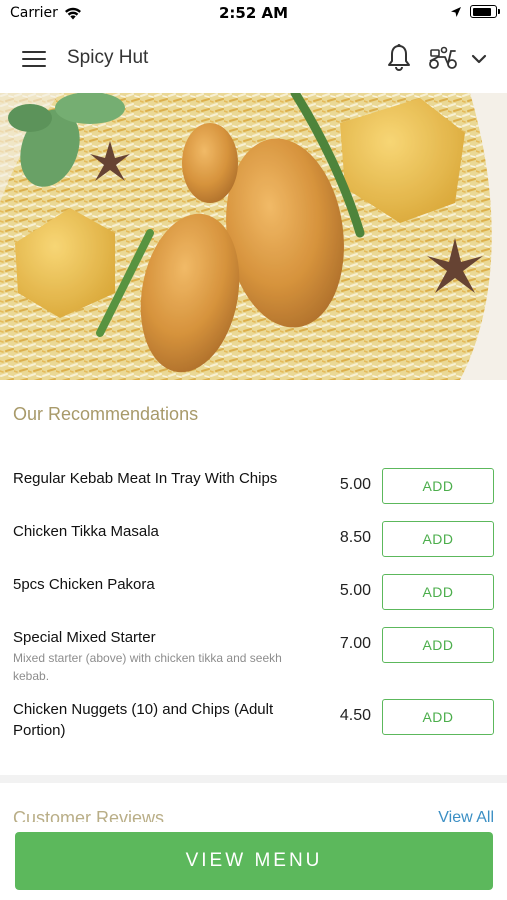 The height and width of the screenshot is (900, 507). I want to click on item-name: Regular Kebab Meat In Tray With Chips, so click(145, 478).